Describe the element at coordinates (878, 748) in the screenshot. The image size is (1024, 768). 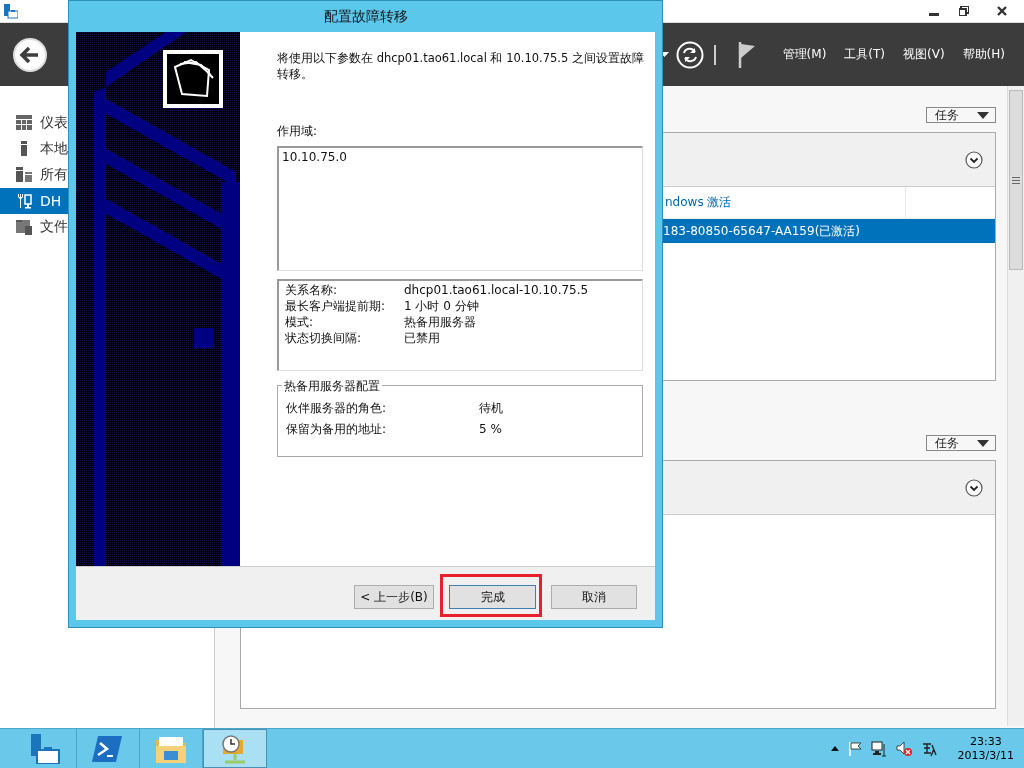
I see `network-icon` at that location.